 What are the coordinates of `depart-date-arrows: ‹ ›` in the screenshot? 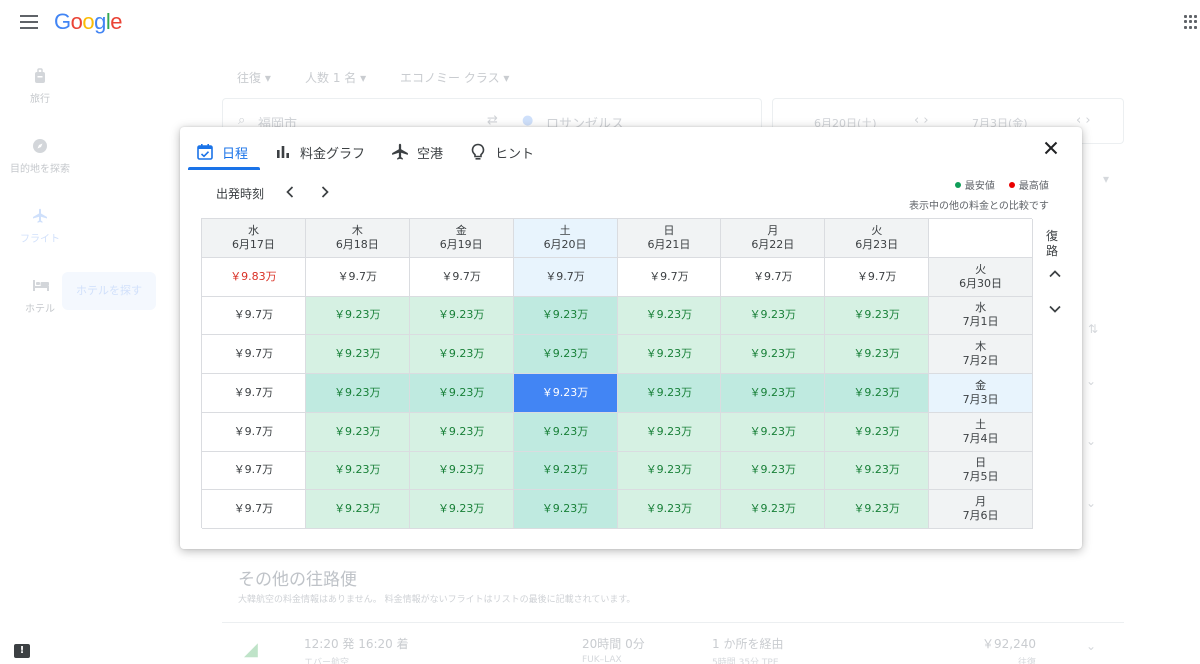 It's located at (921, 120).